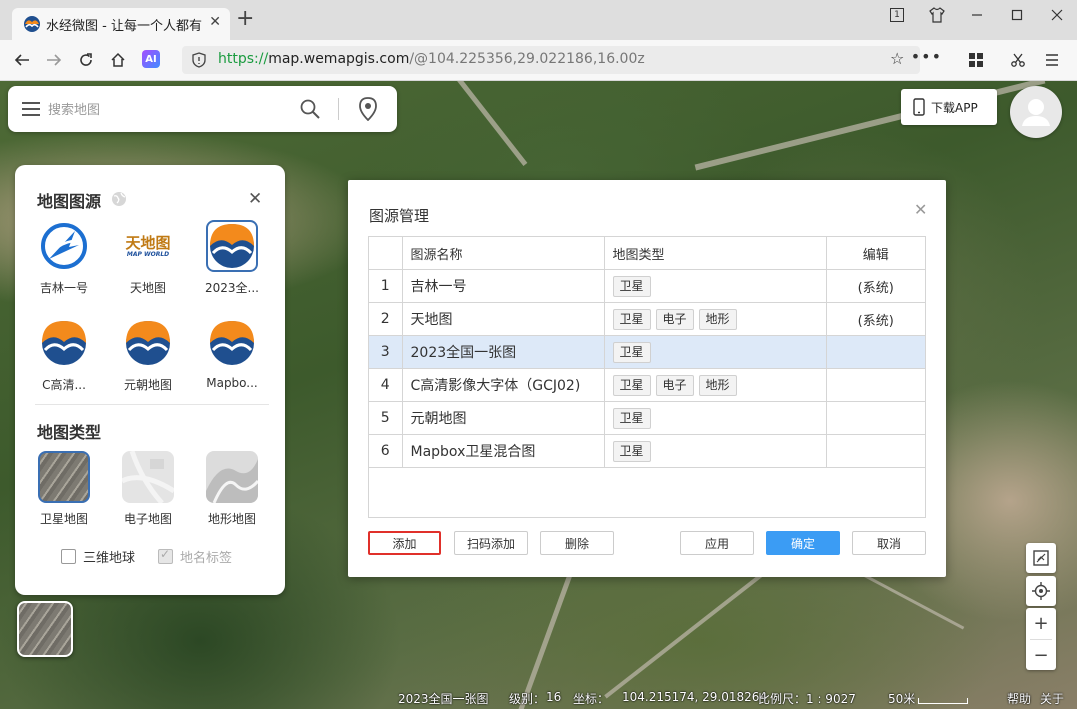 This screenshot has height=709, width=1077. Describe the element at coordinates (199, 60) in the screenshot. I see `security-shield-icon` at that location.